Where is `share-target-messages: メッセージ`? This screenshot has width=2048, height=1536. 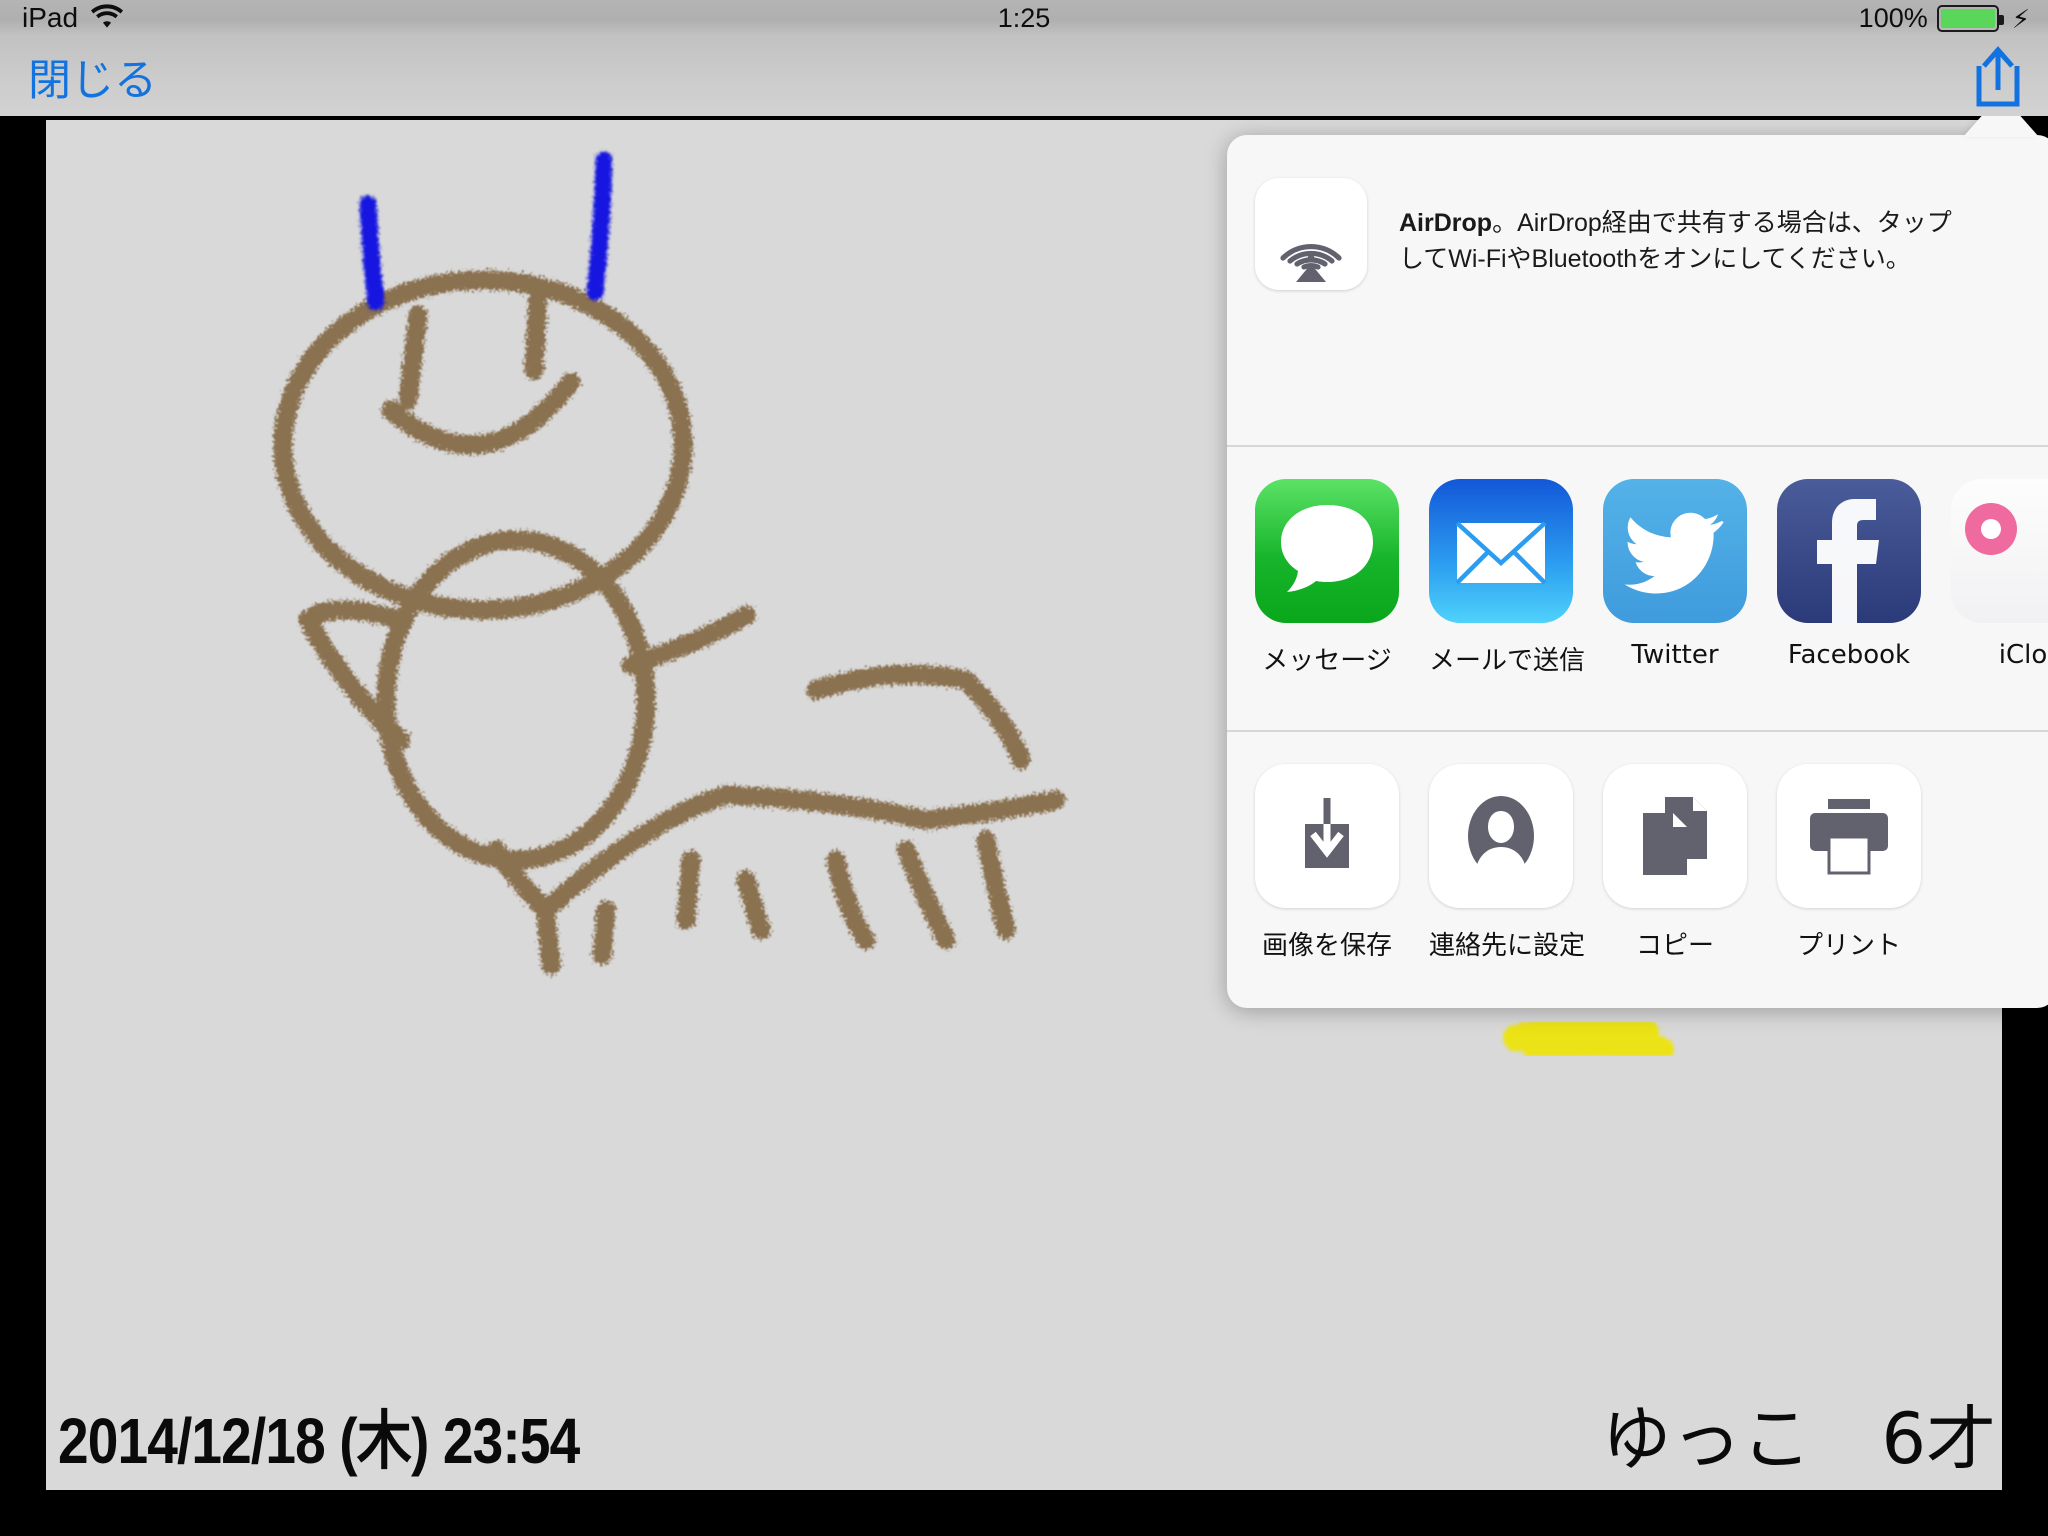
share-target-messages: メッセージ is located at coordinates (1327, 604).